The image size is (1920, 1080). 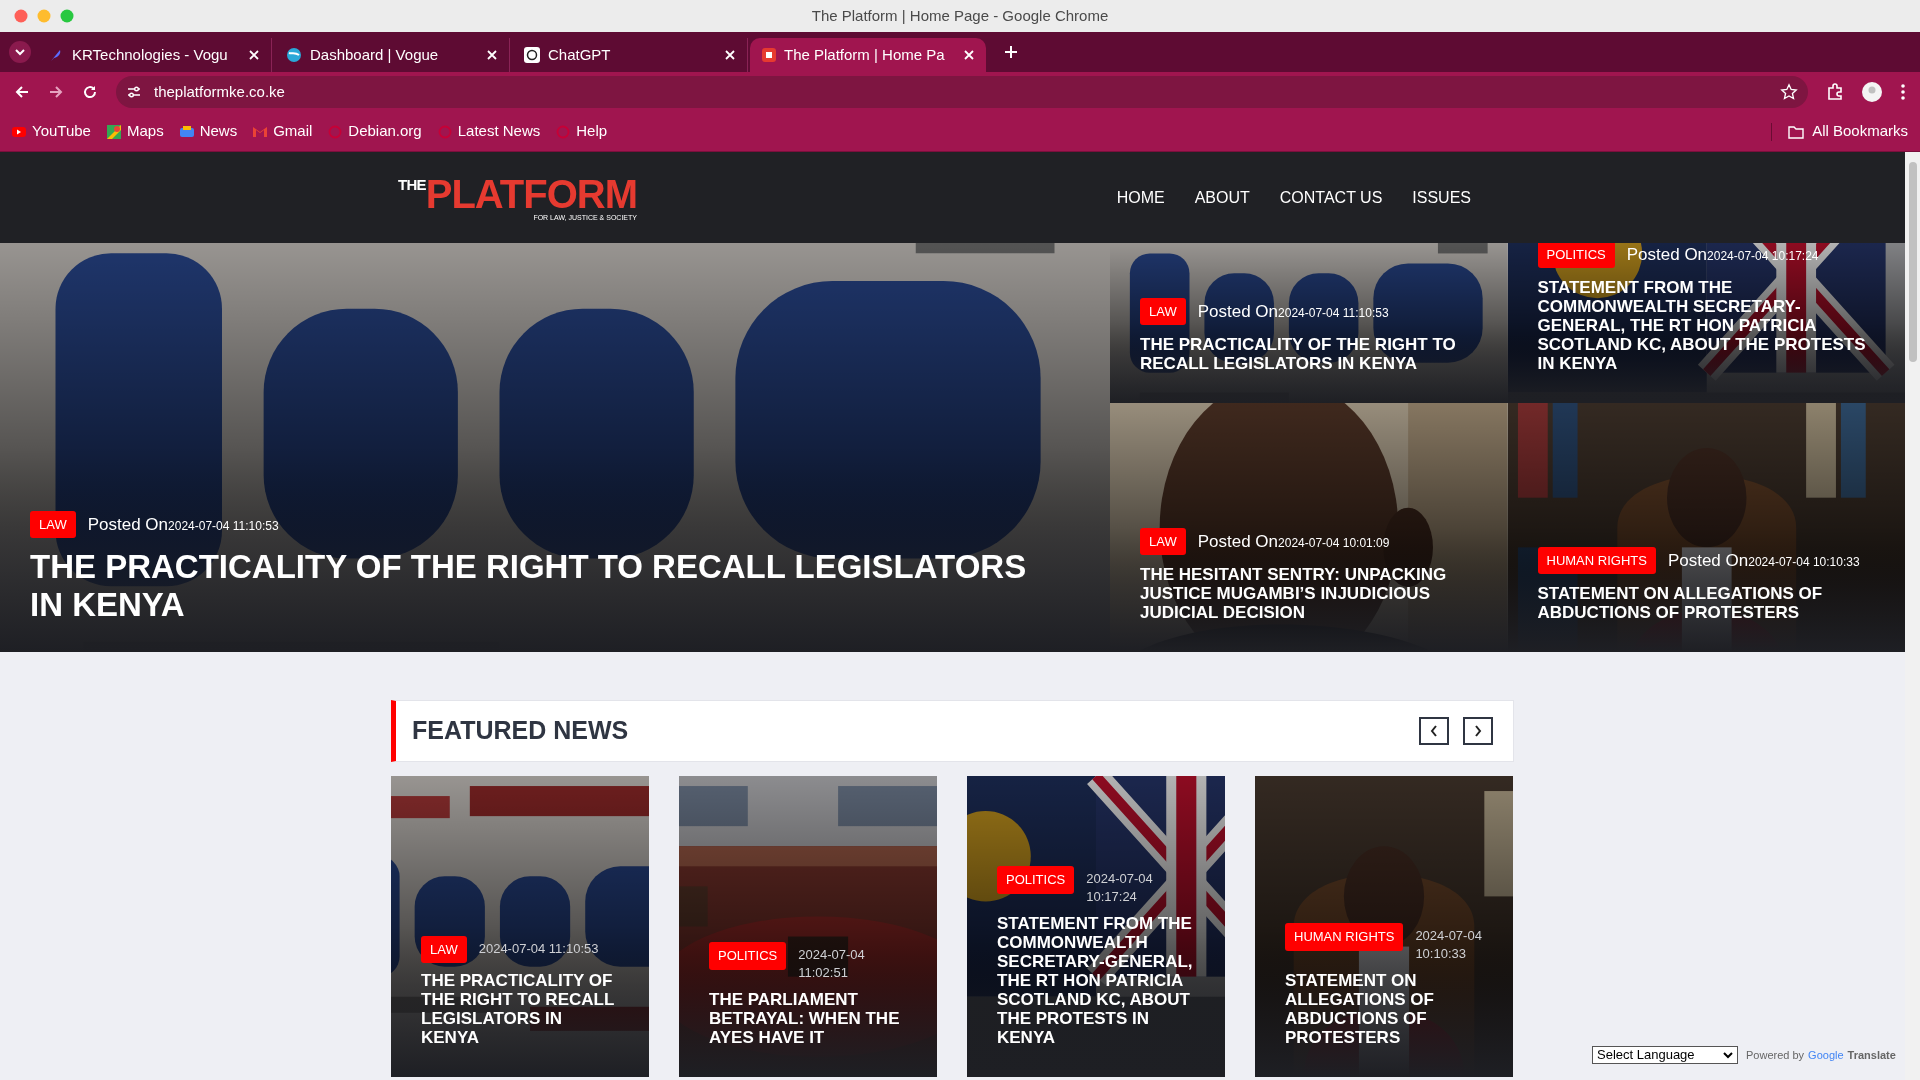 I want to click on bookmark-link: Debian.org, so click(x=375, y=131).